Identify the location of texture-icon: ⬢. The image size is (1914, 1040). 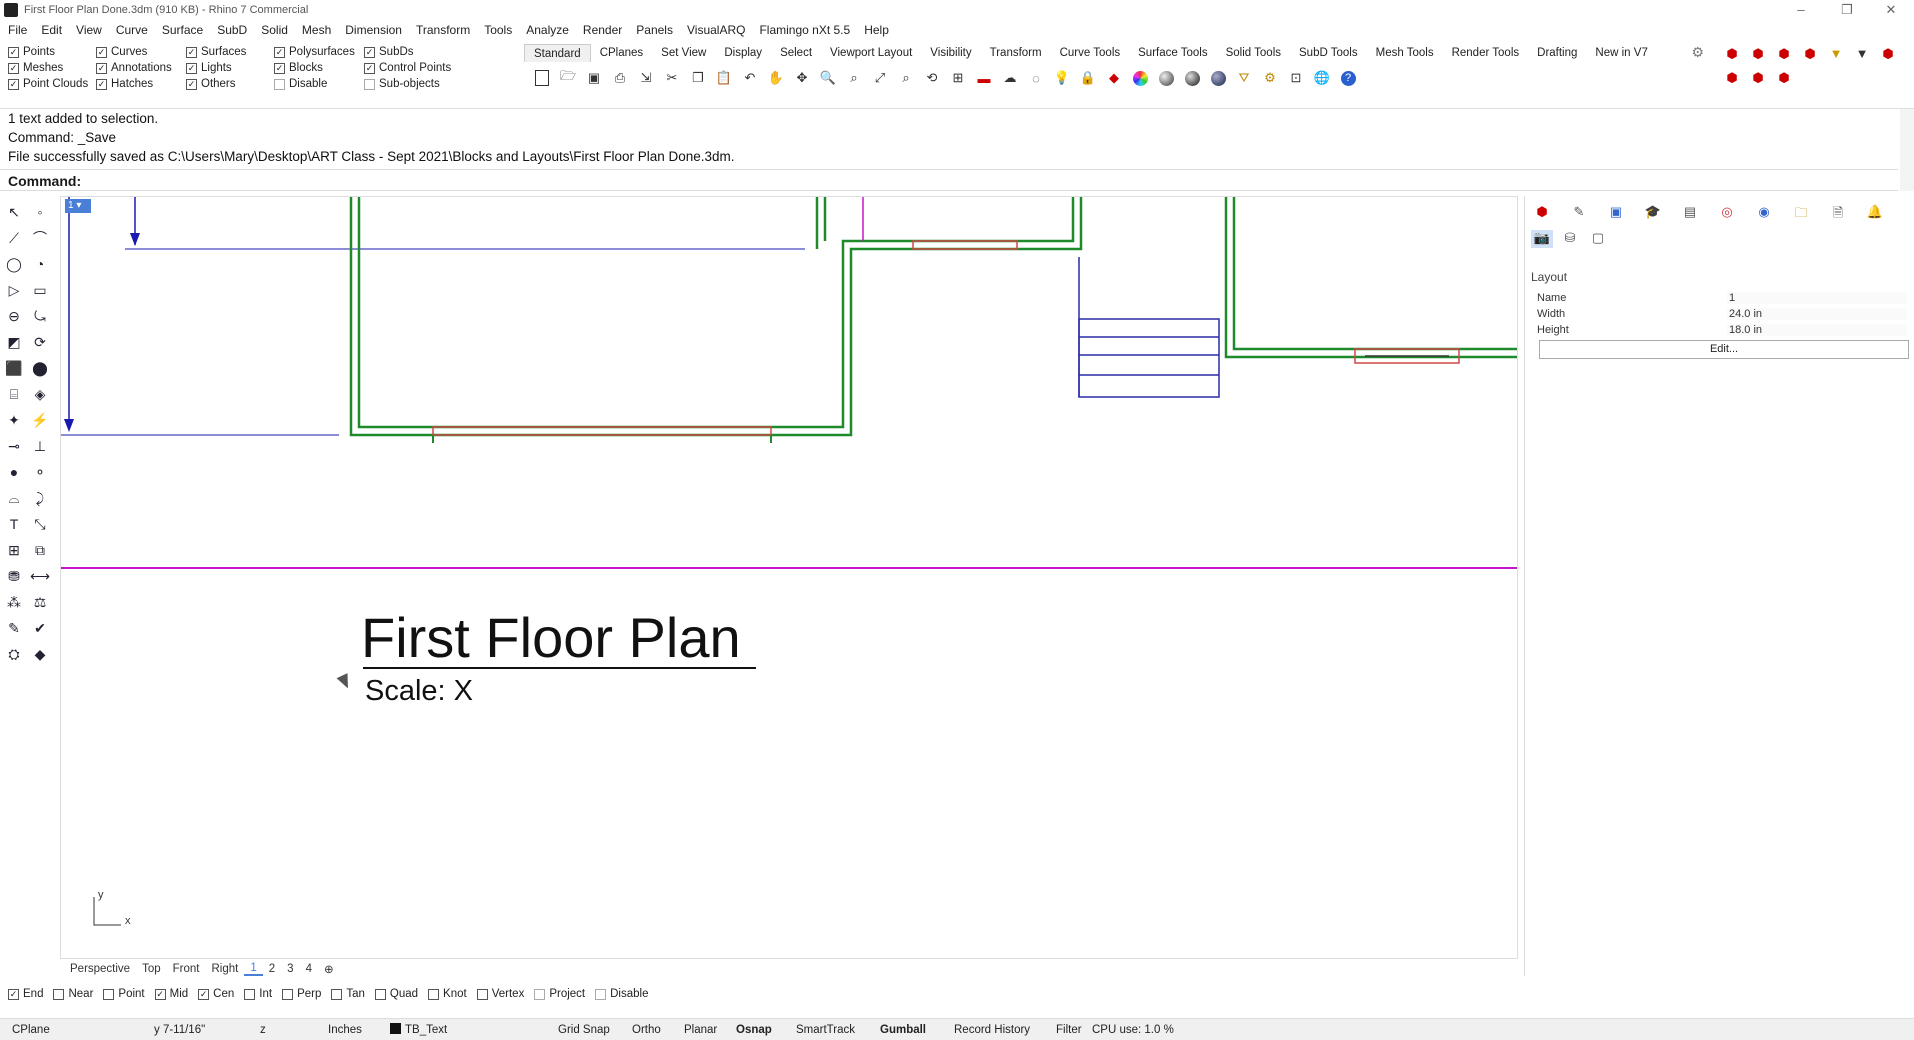
(1758, 79).